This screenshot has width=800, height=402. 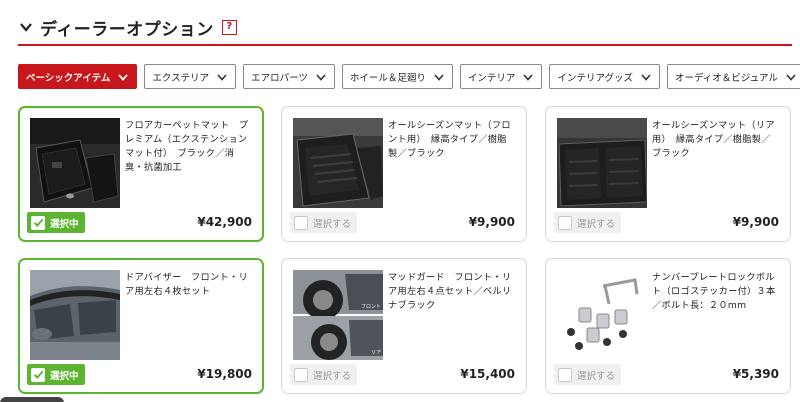 What do you see at coordinates (78, 76) in the screenshot?
I see `tab-basic-items: ベーシックアイテム` at bounding box center [78, 76].